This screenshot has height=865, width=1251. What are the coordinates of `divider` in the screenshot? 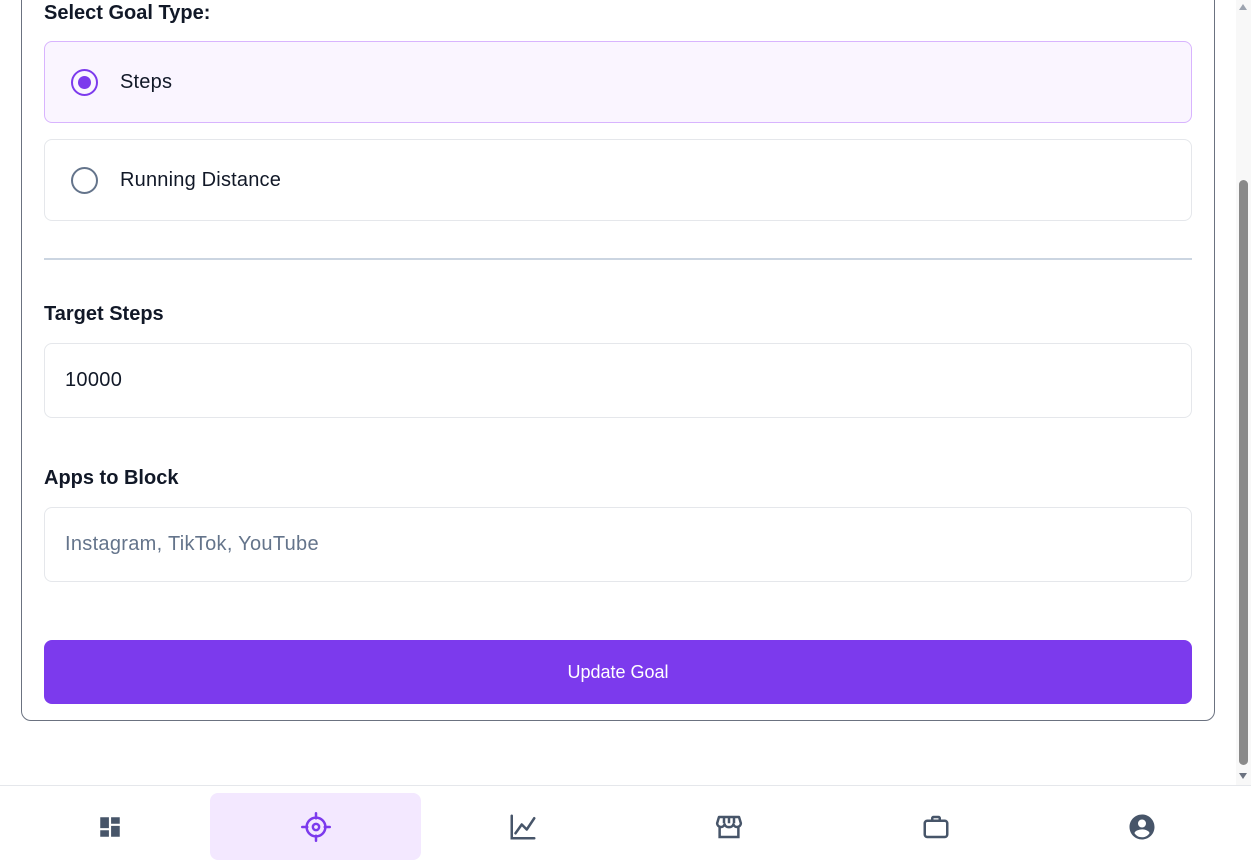 It's located at (618, 259).